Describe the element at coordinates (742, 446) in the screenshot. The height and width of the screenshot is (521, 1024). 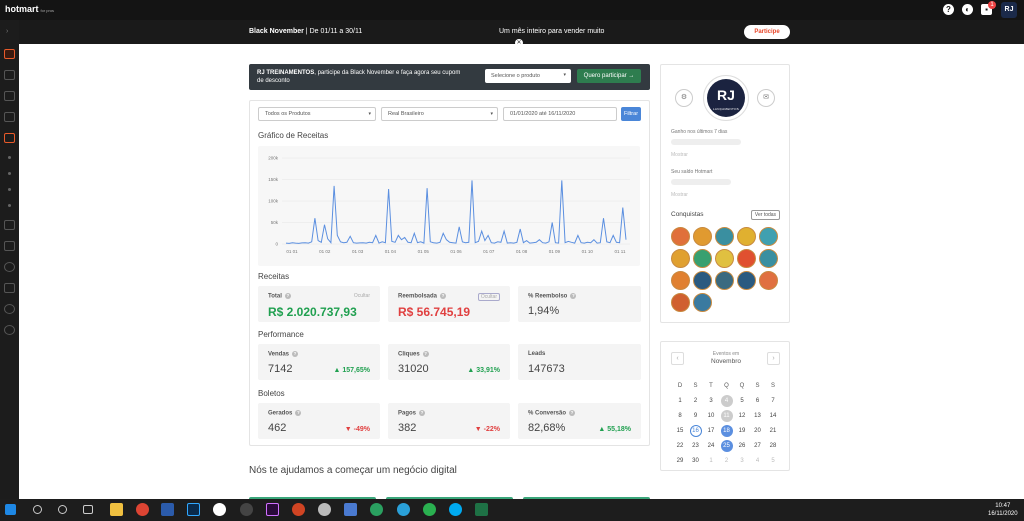
I see `calendar-day: 26` at that location.